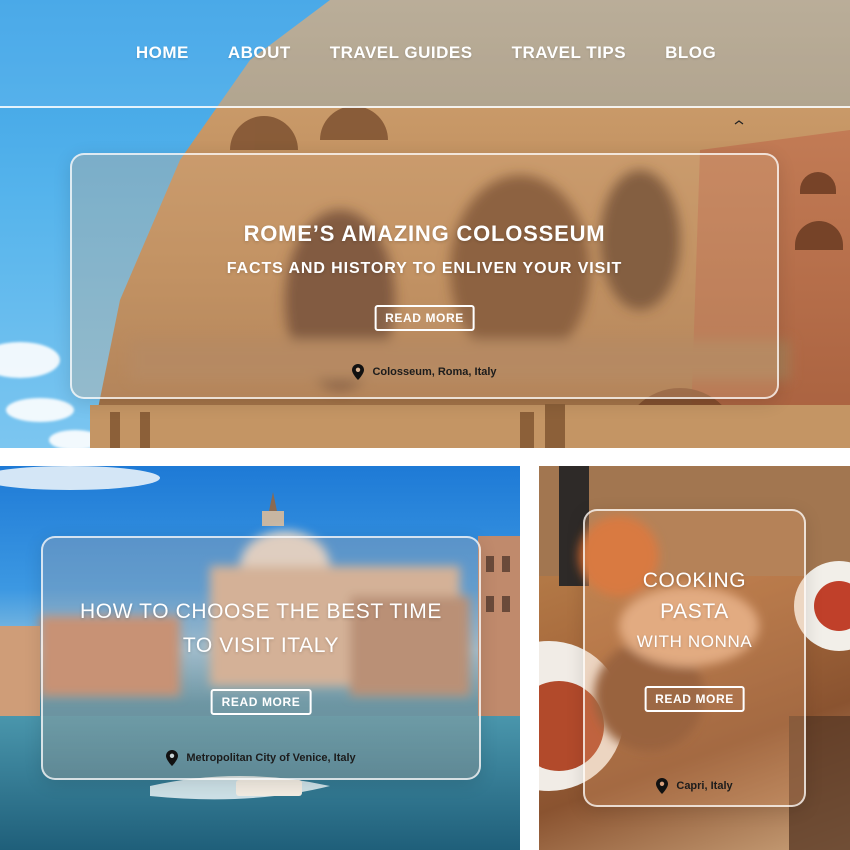 This screenshot has height=850, width=850. I want to click on food-location-text: Capri, Italy, so click(704, 786).